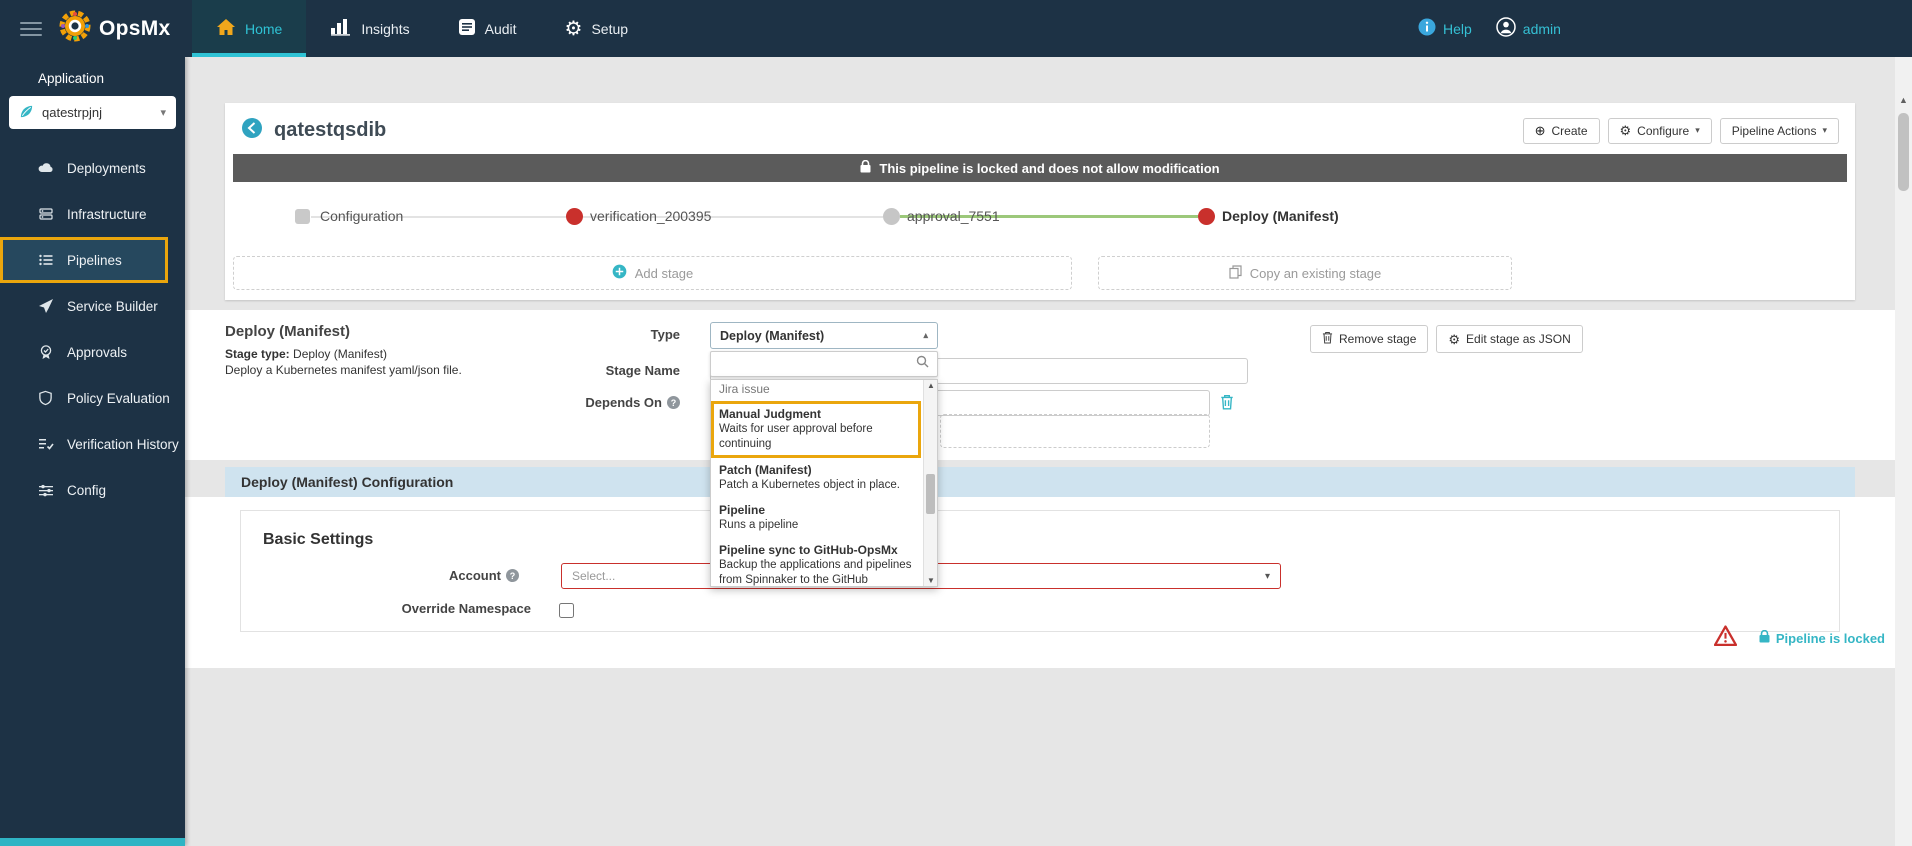  What do you see at coordinates (1445, 28) in the screenshot?
I see `help-link: Help` at bounding box center [1445, 28].